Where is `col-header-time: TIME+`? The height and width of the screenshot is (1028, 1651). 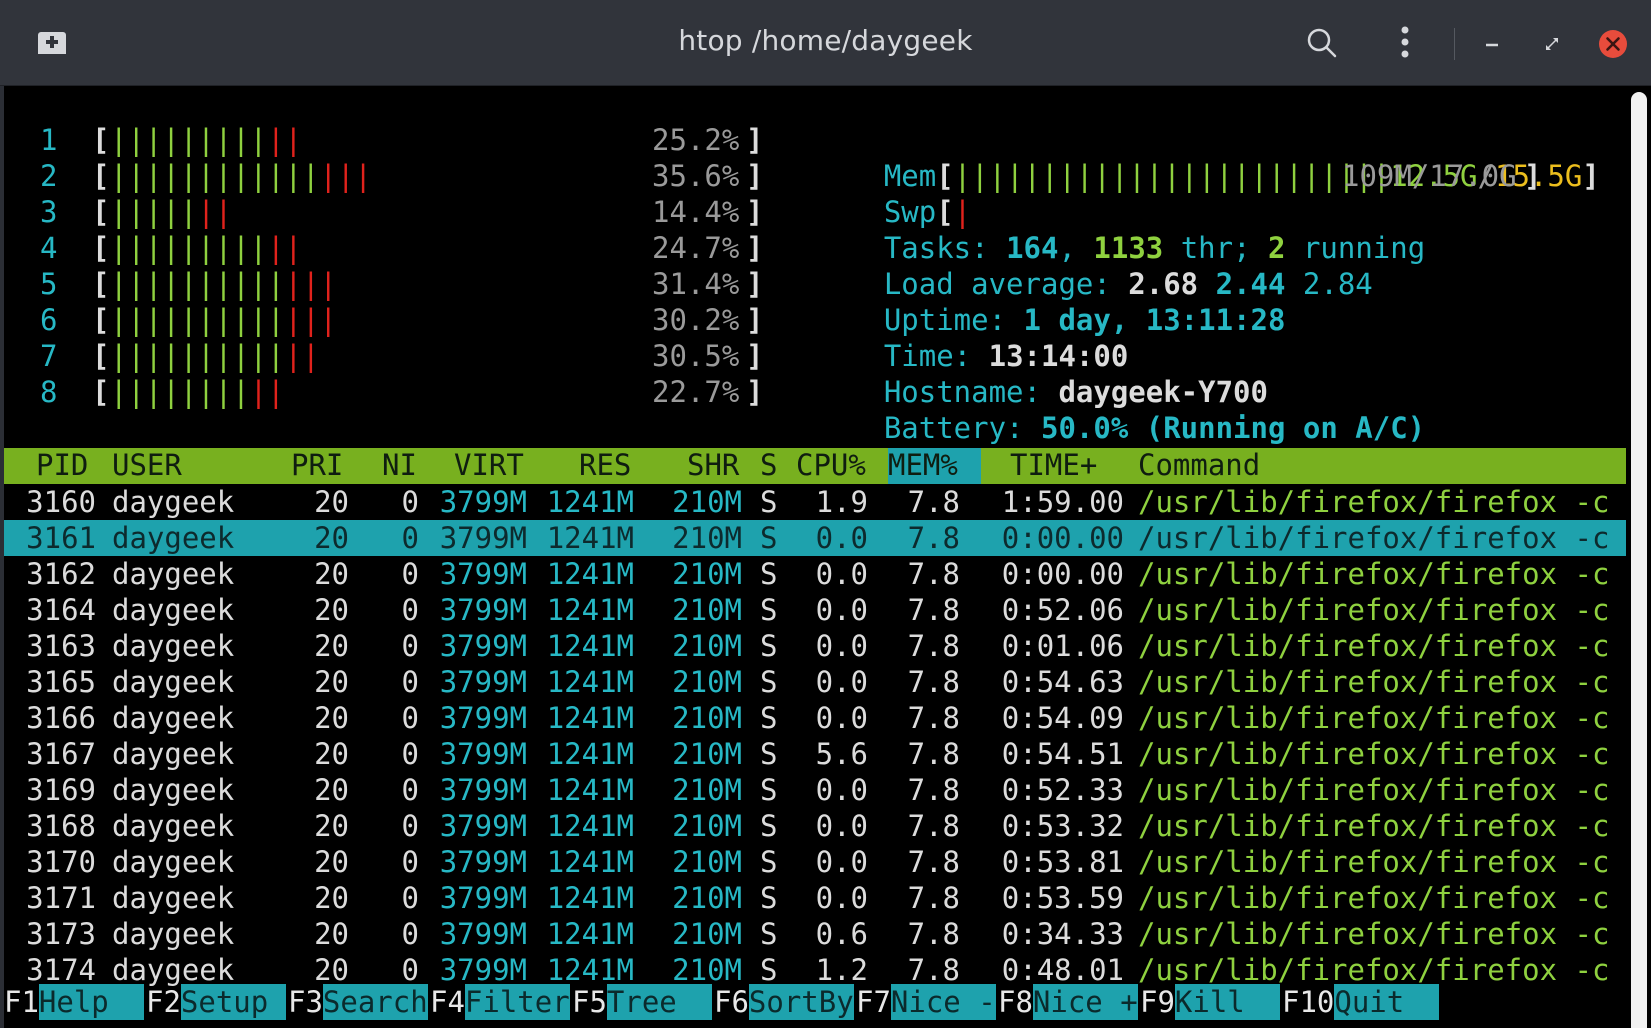 col-header-time: TIME+ is located at coordinates (1053, 465).